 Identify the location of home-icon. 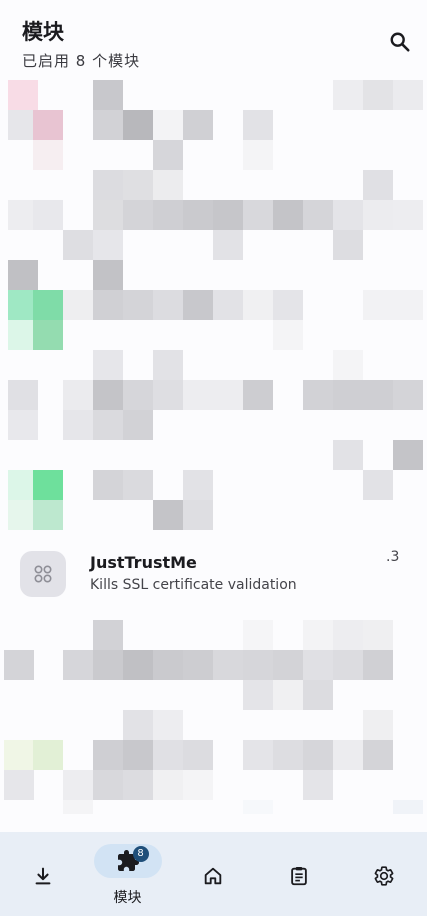
(212, 876).